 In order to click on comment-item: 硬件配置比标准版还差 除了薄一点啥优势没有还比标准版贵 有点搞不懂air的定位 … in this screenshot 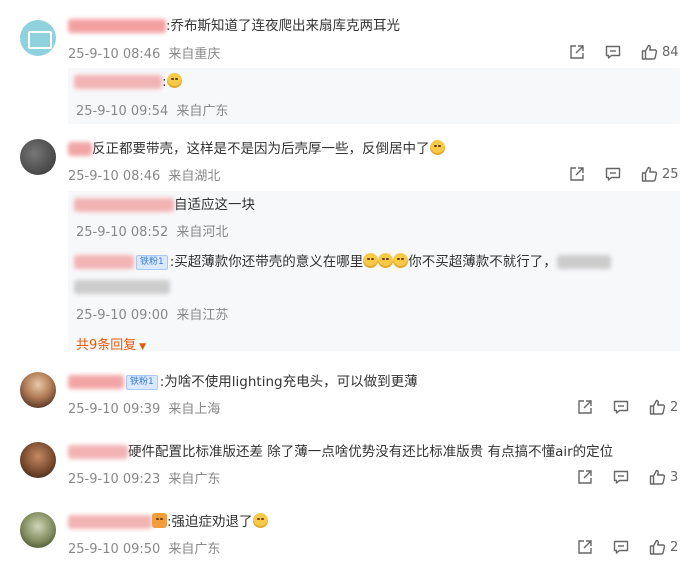, I will do `click(349, 467)`.